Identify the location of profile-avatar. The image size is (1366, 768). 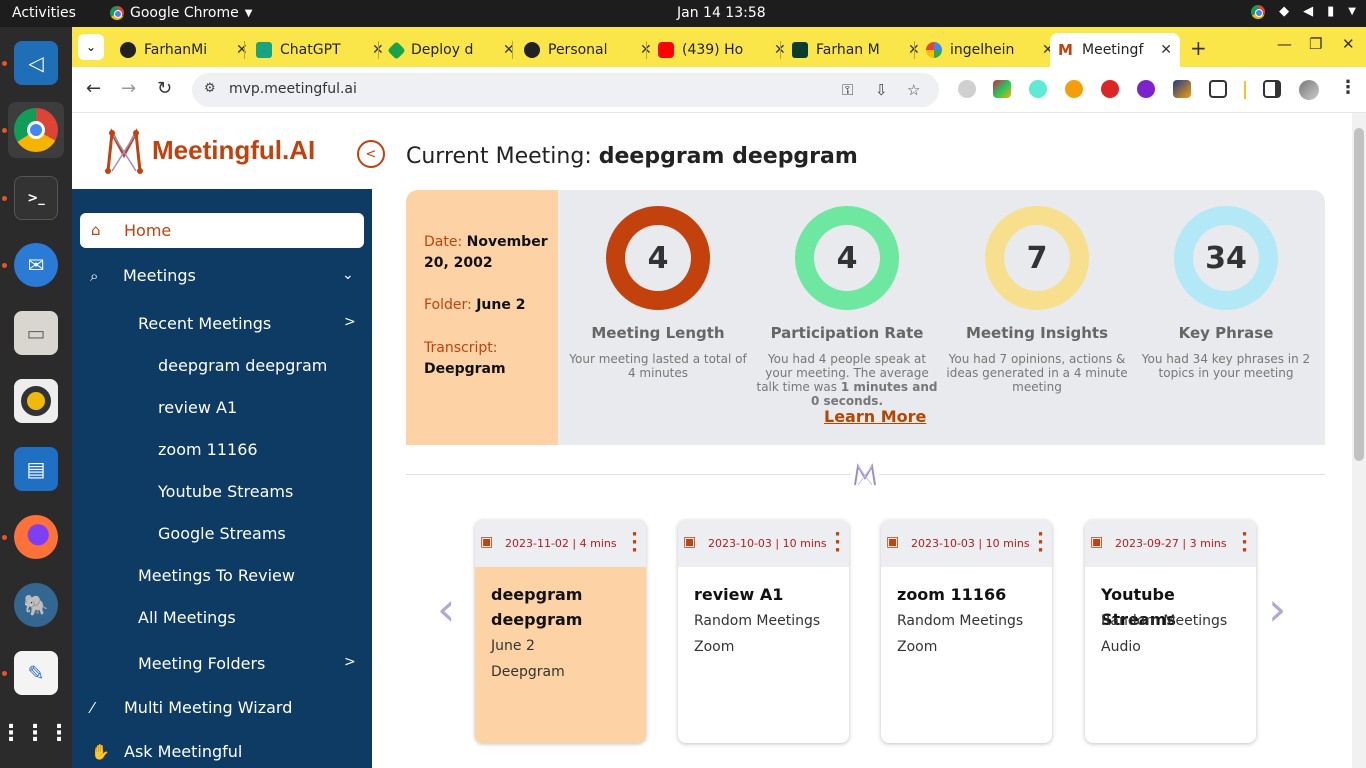
(1309, 90).